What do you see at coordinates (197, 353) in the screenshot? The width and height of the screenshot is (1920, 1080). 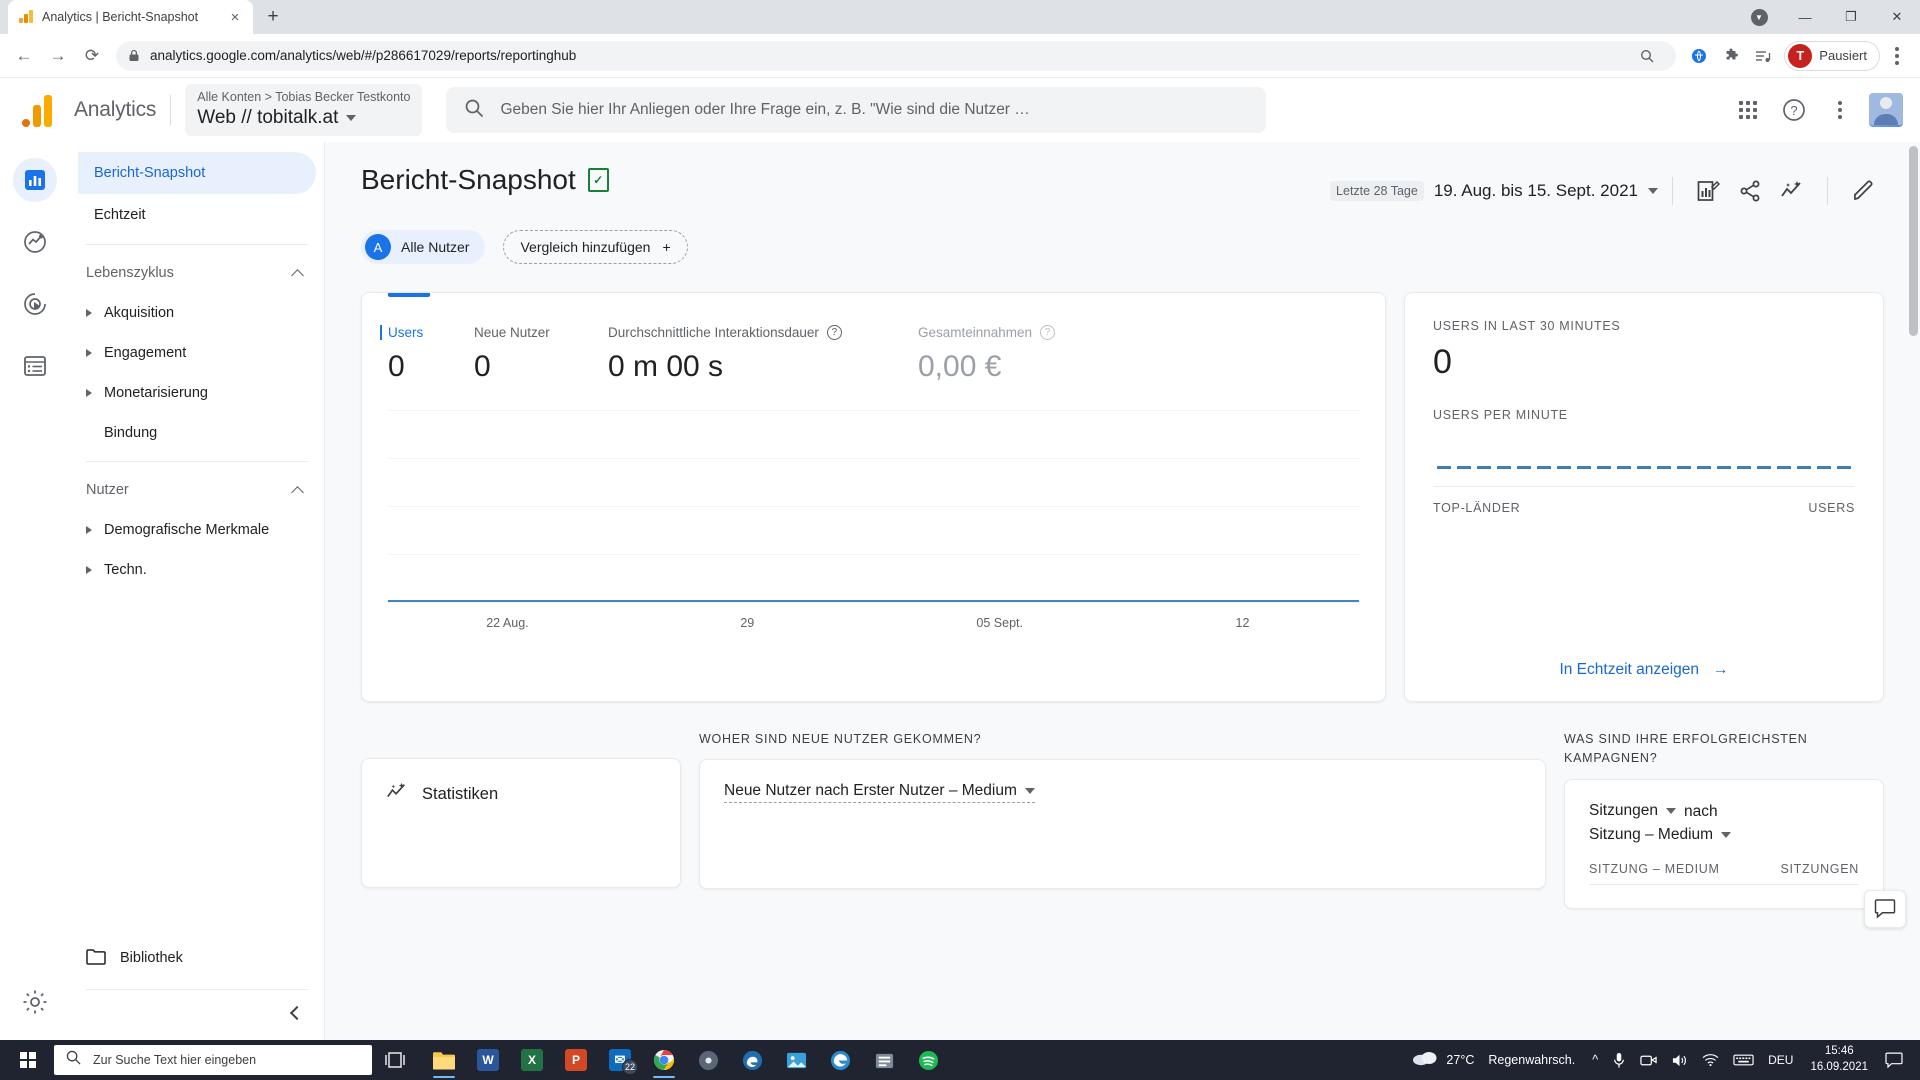 I see `sidebar-item-engagement: Engagement` at bounding box center [197, 353].